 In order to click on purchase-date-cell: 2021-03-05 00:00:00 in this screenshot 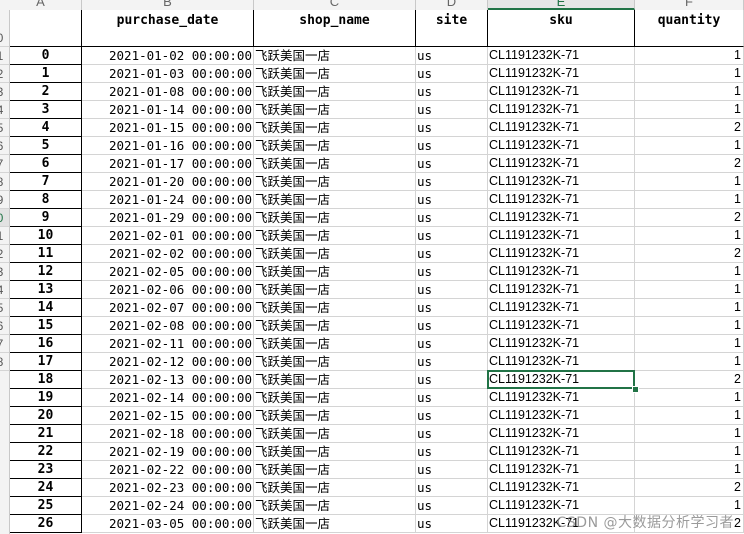, I will do `click(168, 524)`.